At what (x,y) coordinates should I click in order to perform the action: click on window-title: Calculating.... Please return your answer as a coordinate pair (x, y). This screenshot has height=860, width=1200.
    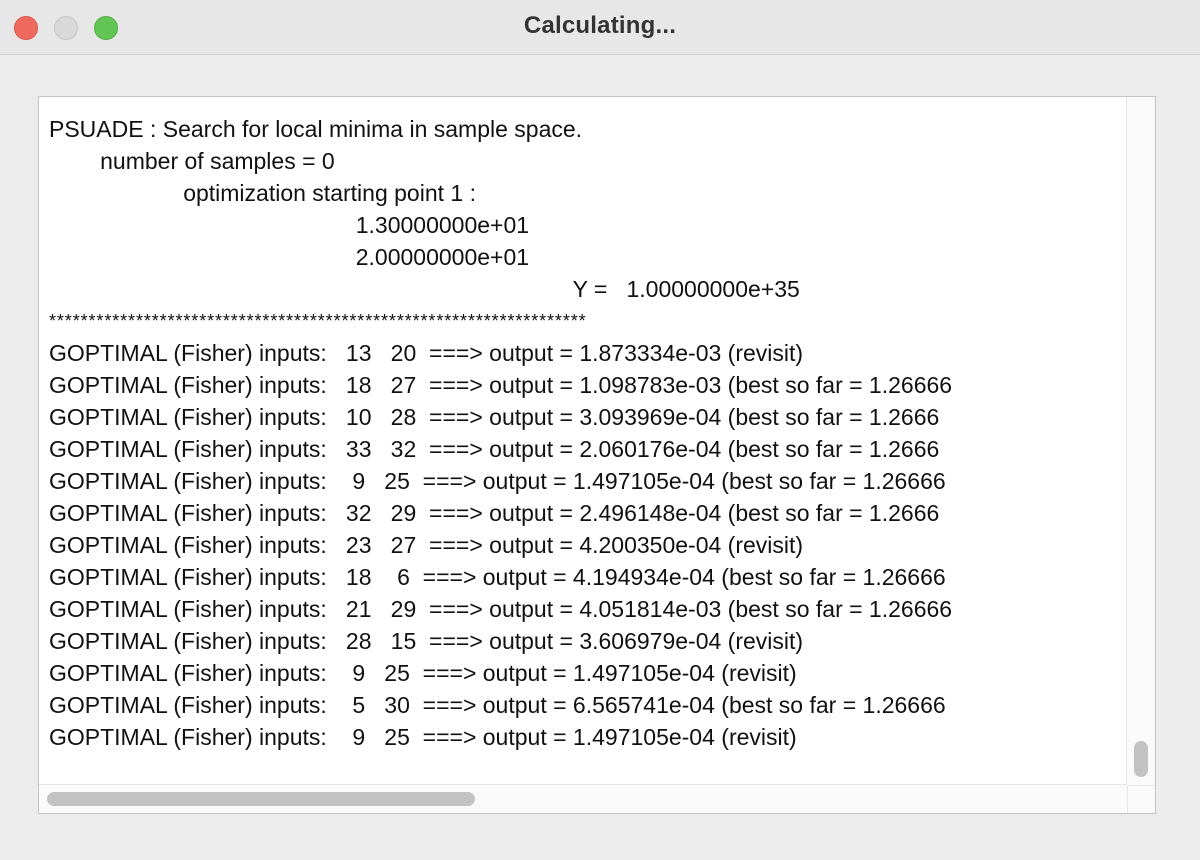
    Looking at the image, I should click on (600, 25).